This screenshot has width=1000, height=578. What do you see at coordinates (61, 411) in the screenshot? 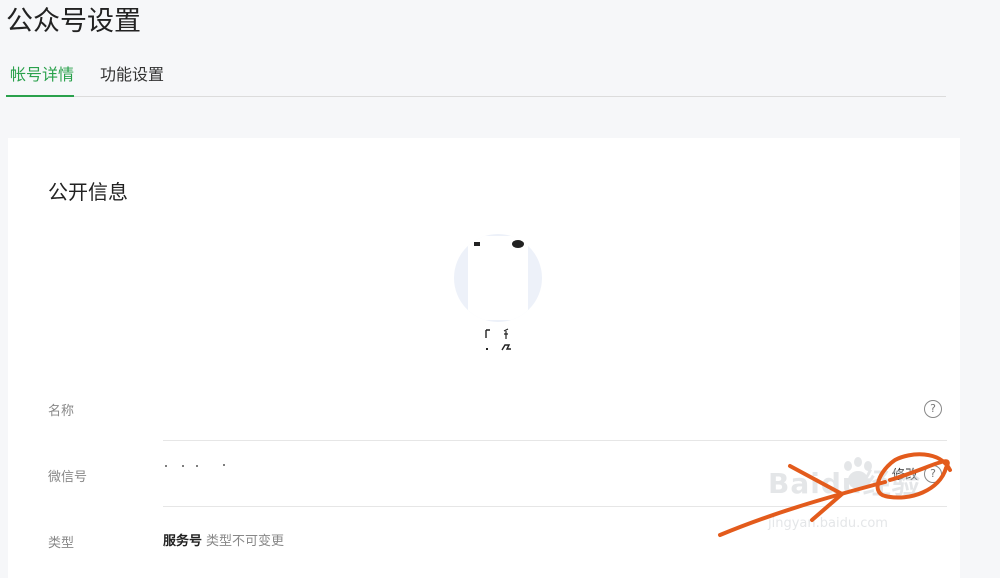
I see `name-label: 名称` at bounding box center [61, 411].